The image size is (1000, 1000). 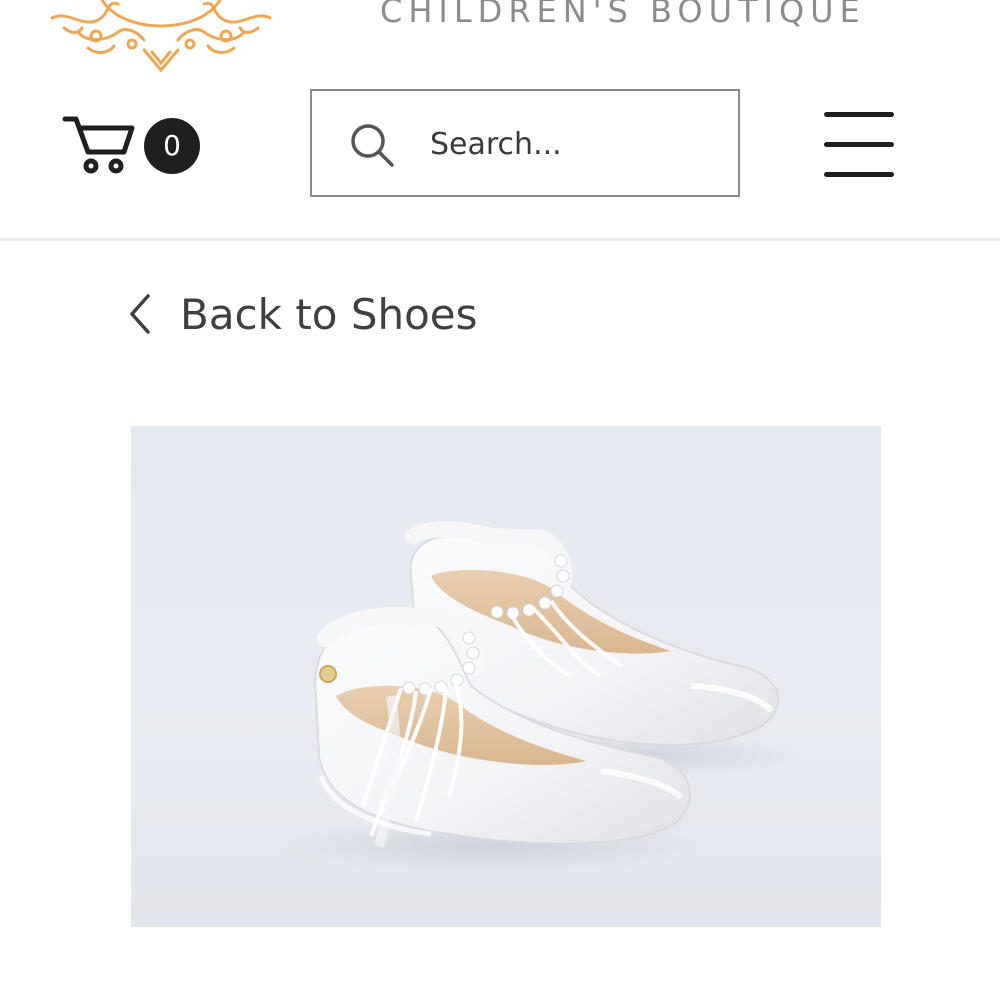 I want to click on menu-line-top, so click(x=859, y=114).